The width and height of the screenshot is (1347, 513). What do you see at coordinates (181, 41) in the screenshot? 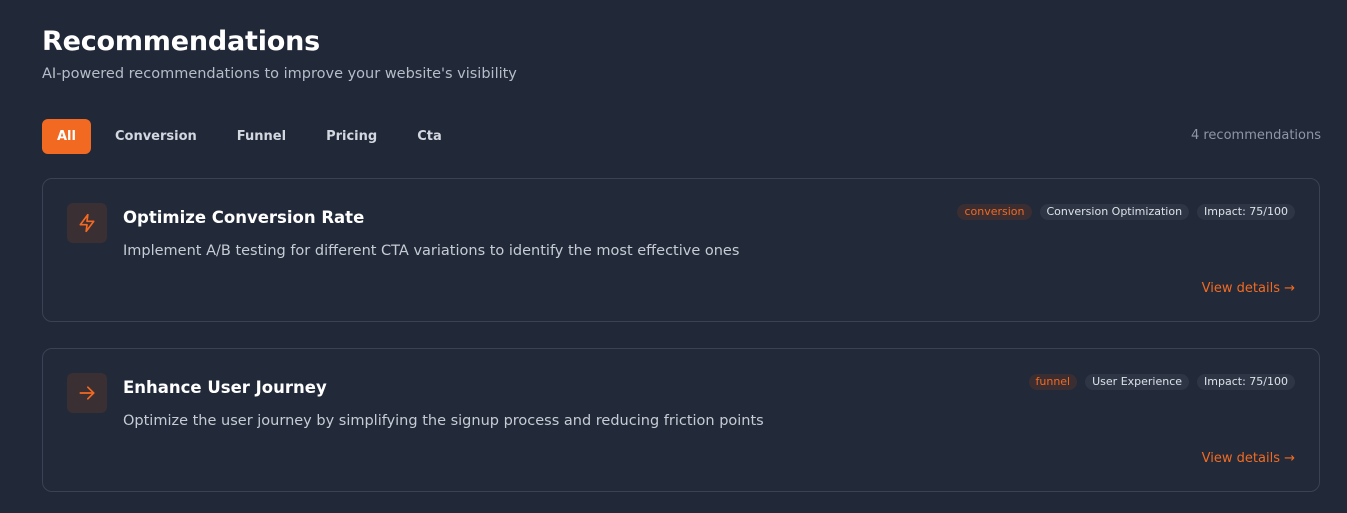
I see `page-title: Recommendations` at bounding box center [181, 41].